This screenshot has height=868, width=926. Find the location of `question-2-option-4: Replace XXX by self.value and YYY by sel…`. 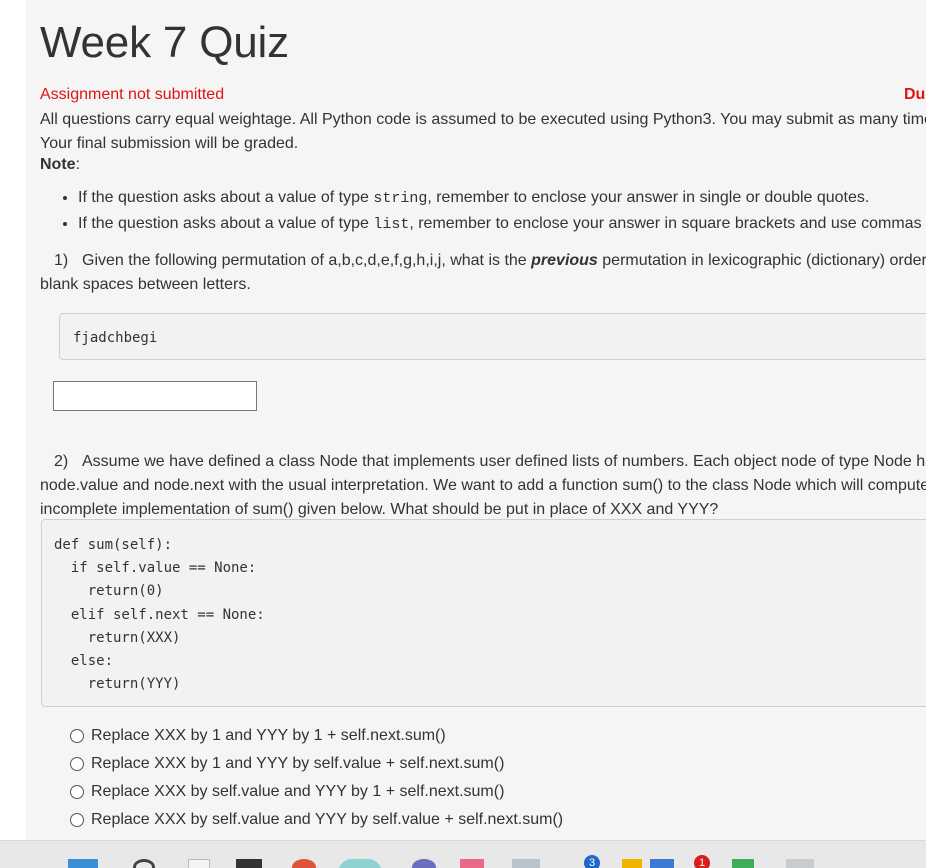

question-2-option-4: Replace XXX by self.value and YYY by sel… is located at coordinates (316, 820).